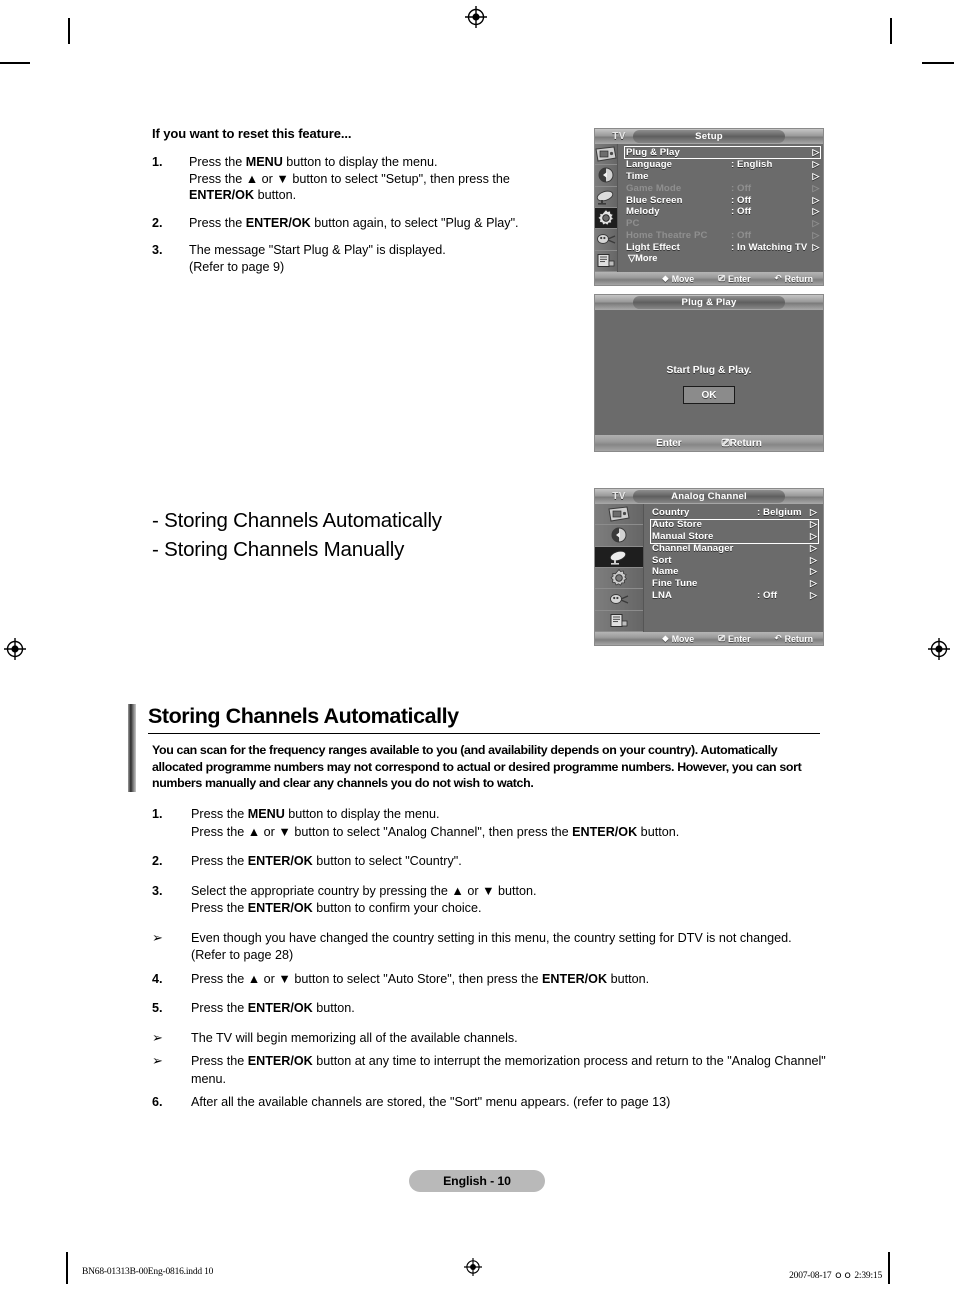 The width and height of the screenshot is (954, 1301). What do you see at coordinates (722, 278) in the screenshot?
I see `enter-key-icon: ⎚` at bounding box center [722, 278].